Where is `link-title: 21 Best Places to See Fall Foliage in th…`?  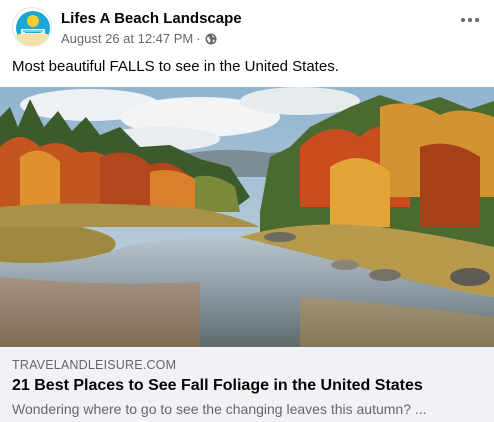
link-title: 21 Best Places to See Fall Foliage in th… is located at coordinates (217, 386).